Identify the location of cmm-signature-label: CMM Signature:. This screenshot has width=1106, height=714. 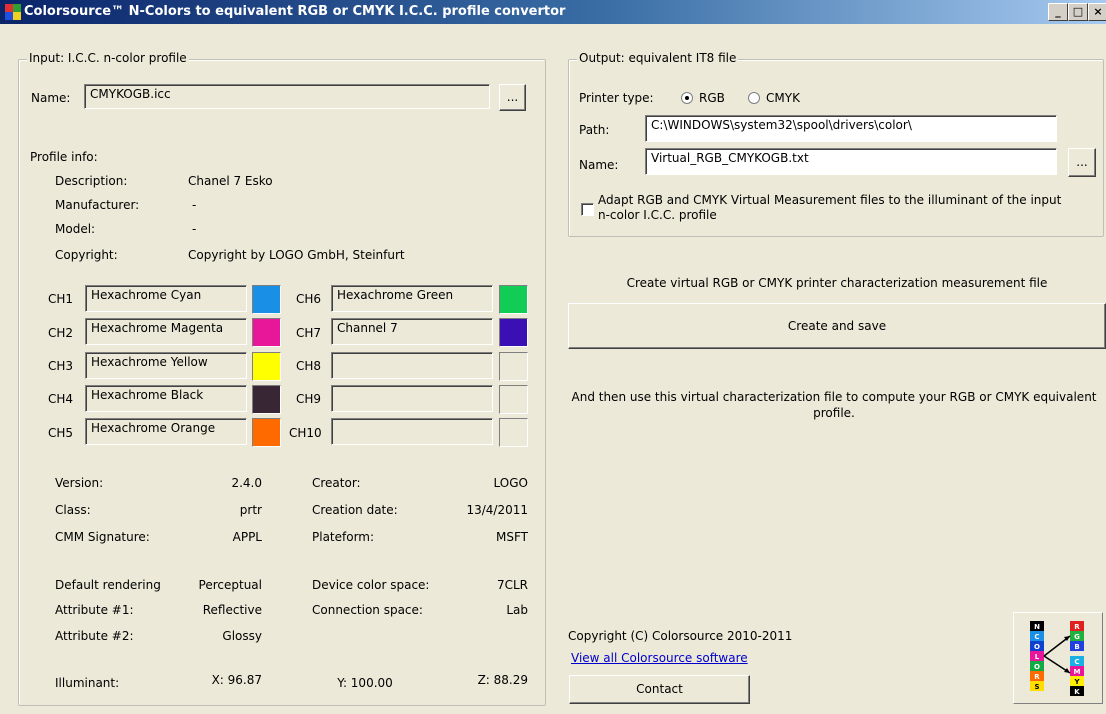
(102, 537).